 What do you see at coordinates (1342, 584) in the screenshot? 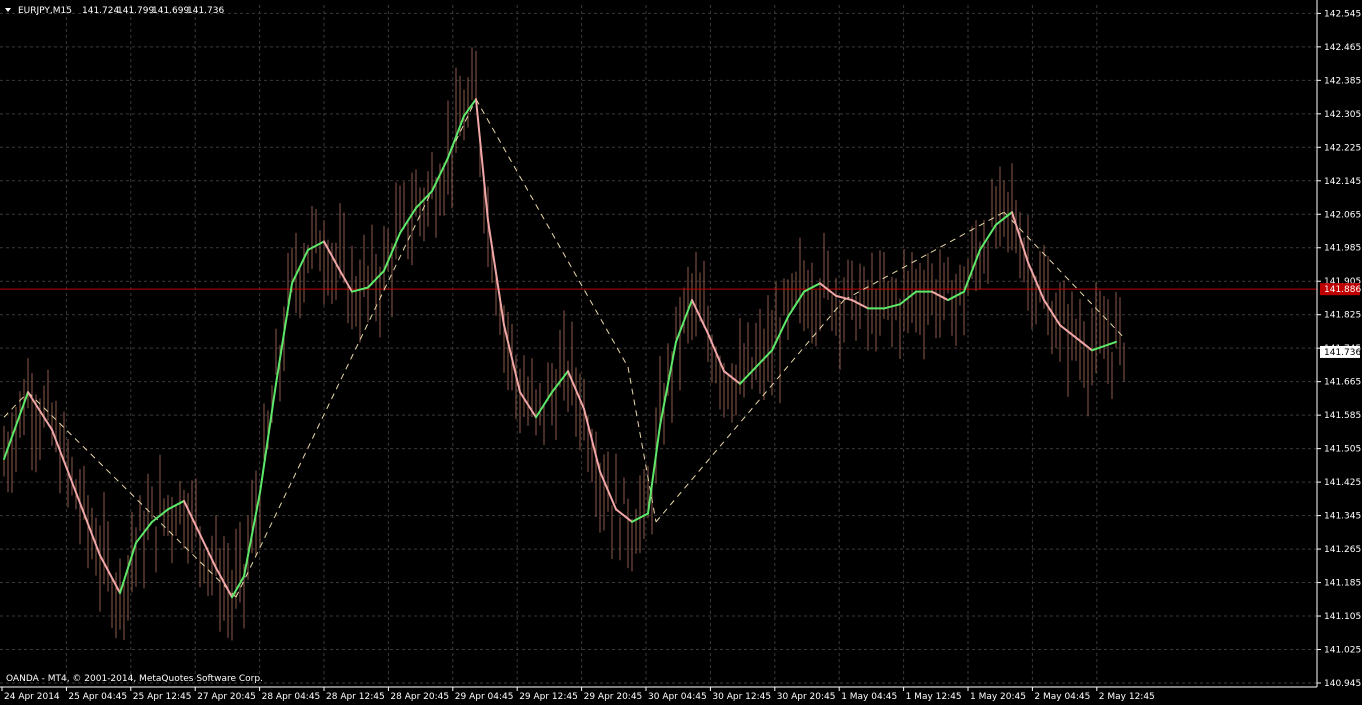
I see `price-tick-label: 141.185` at bounding box center [1342, 584].